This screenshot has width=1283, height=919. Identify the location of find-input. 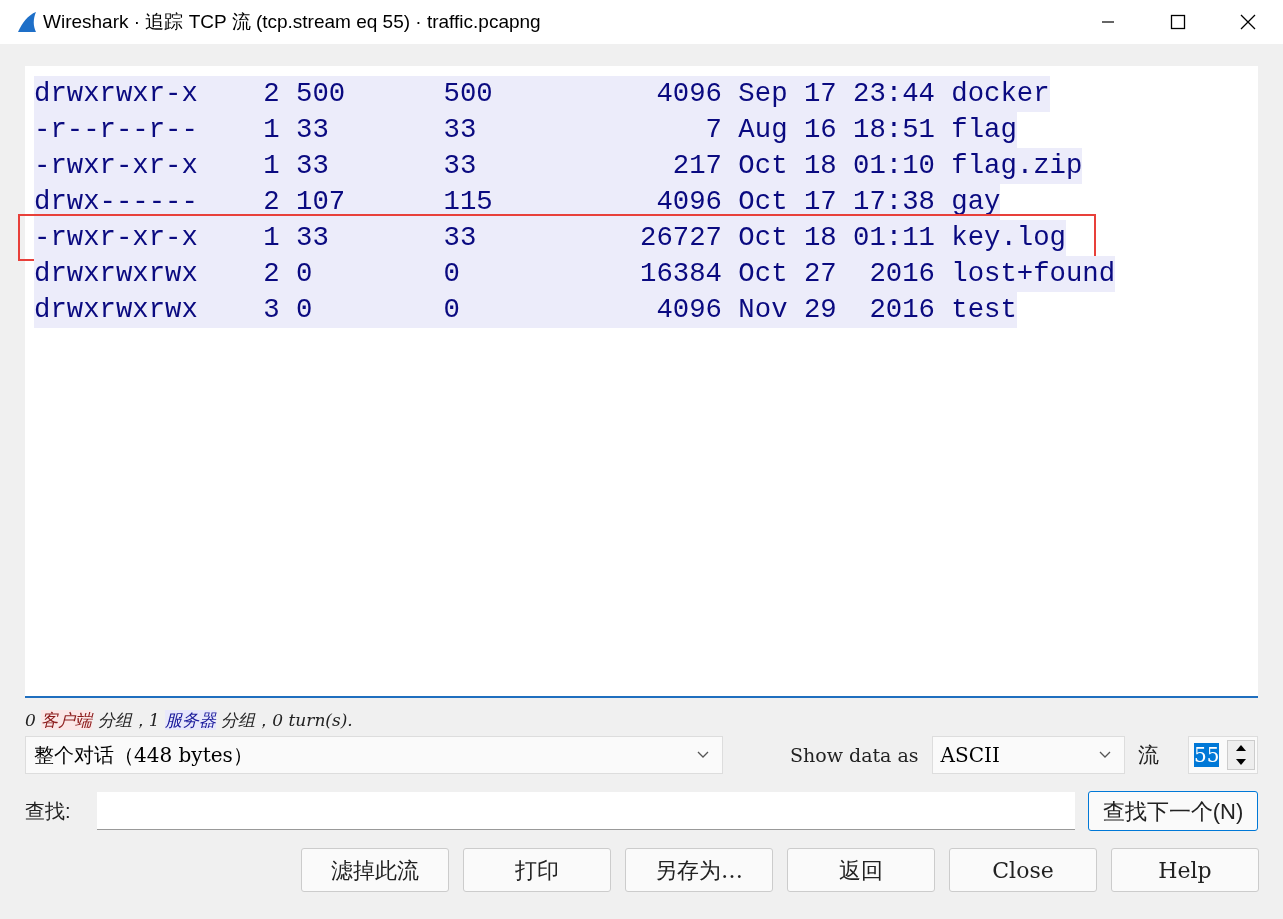
(586, 811).